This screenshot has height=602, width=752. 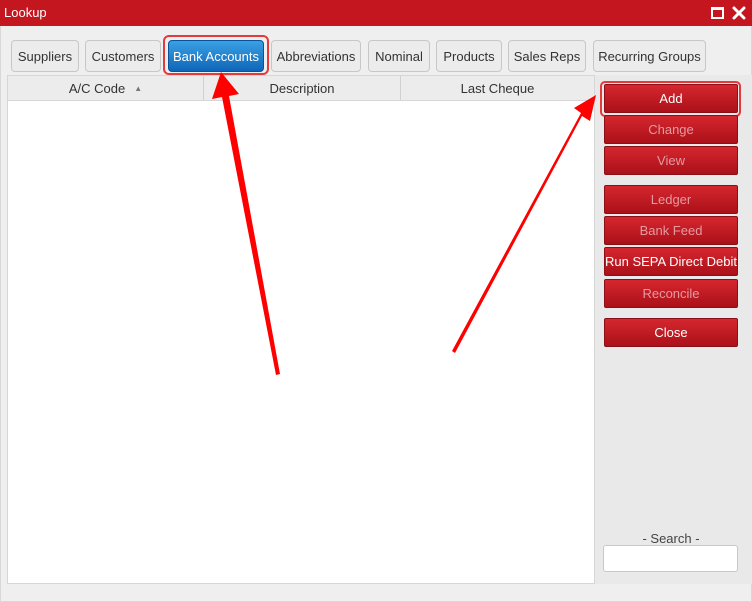 What do you see at coordinates (670, 558) in the screenshot?
I see `search-input` at bounding box center [670, 558].